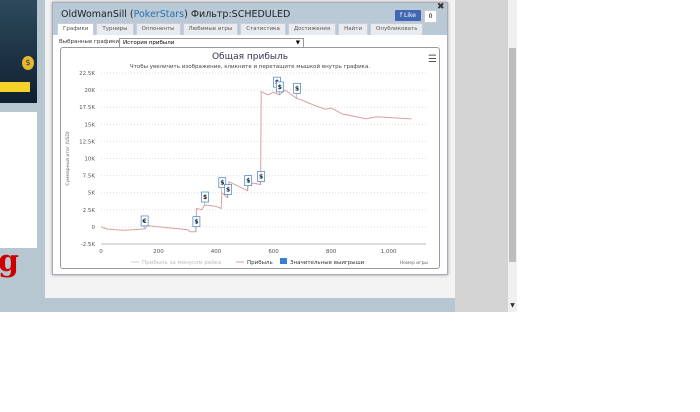 This screenshot has width=700, height=412. Describe the element at coordinates (159, 14) in the screenshot. I see `site-link: PokerStars` at that location.